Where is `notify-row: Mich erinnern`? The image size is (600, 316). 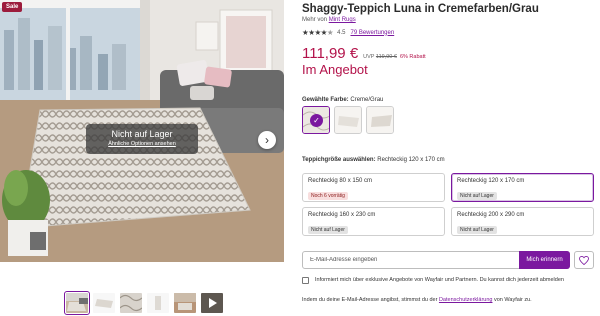
notify-row: Mich erinnern is located at coordinates (448, 260).